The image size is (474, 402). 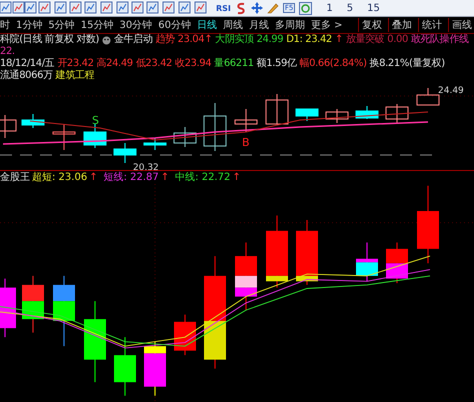 What do you see at coordinates (202, 177) in the screenshot?
I see `indicator-value: 中线: 22.72` at bounding box center [202, 177].